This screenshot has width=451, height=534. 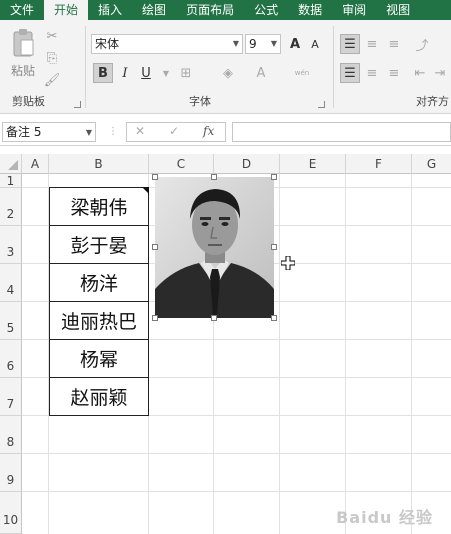 What do you see at coordinates (99, 320) in the screenshot?
I see `name-cell: 迪丽热巴` at bounding box center [99, 320].